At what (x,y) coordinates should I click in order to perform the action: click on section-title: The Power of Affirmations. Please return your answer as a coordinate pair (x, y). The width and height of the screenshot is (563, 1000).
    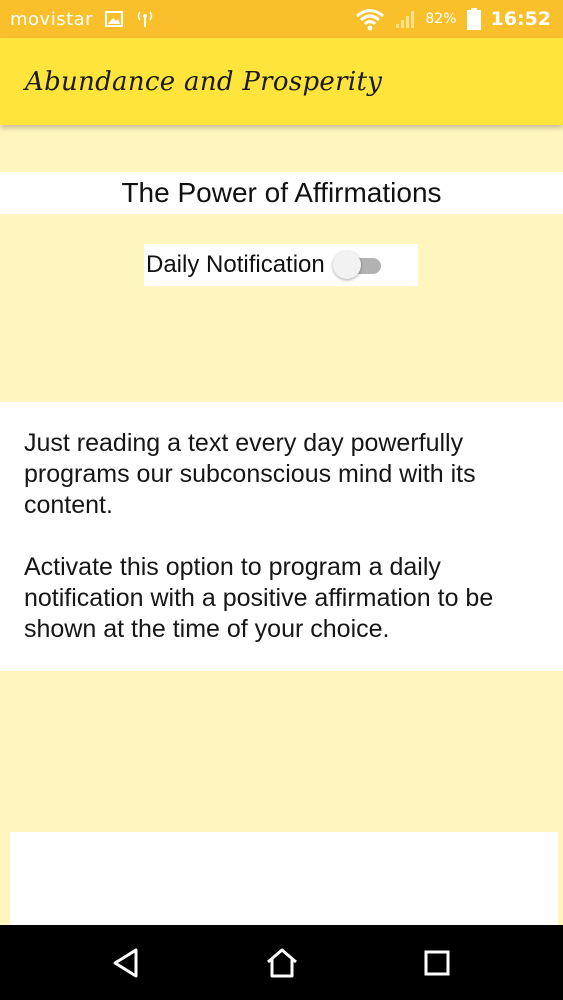
    Looking at the image, I should click on (281, 192).